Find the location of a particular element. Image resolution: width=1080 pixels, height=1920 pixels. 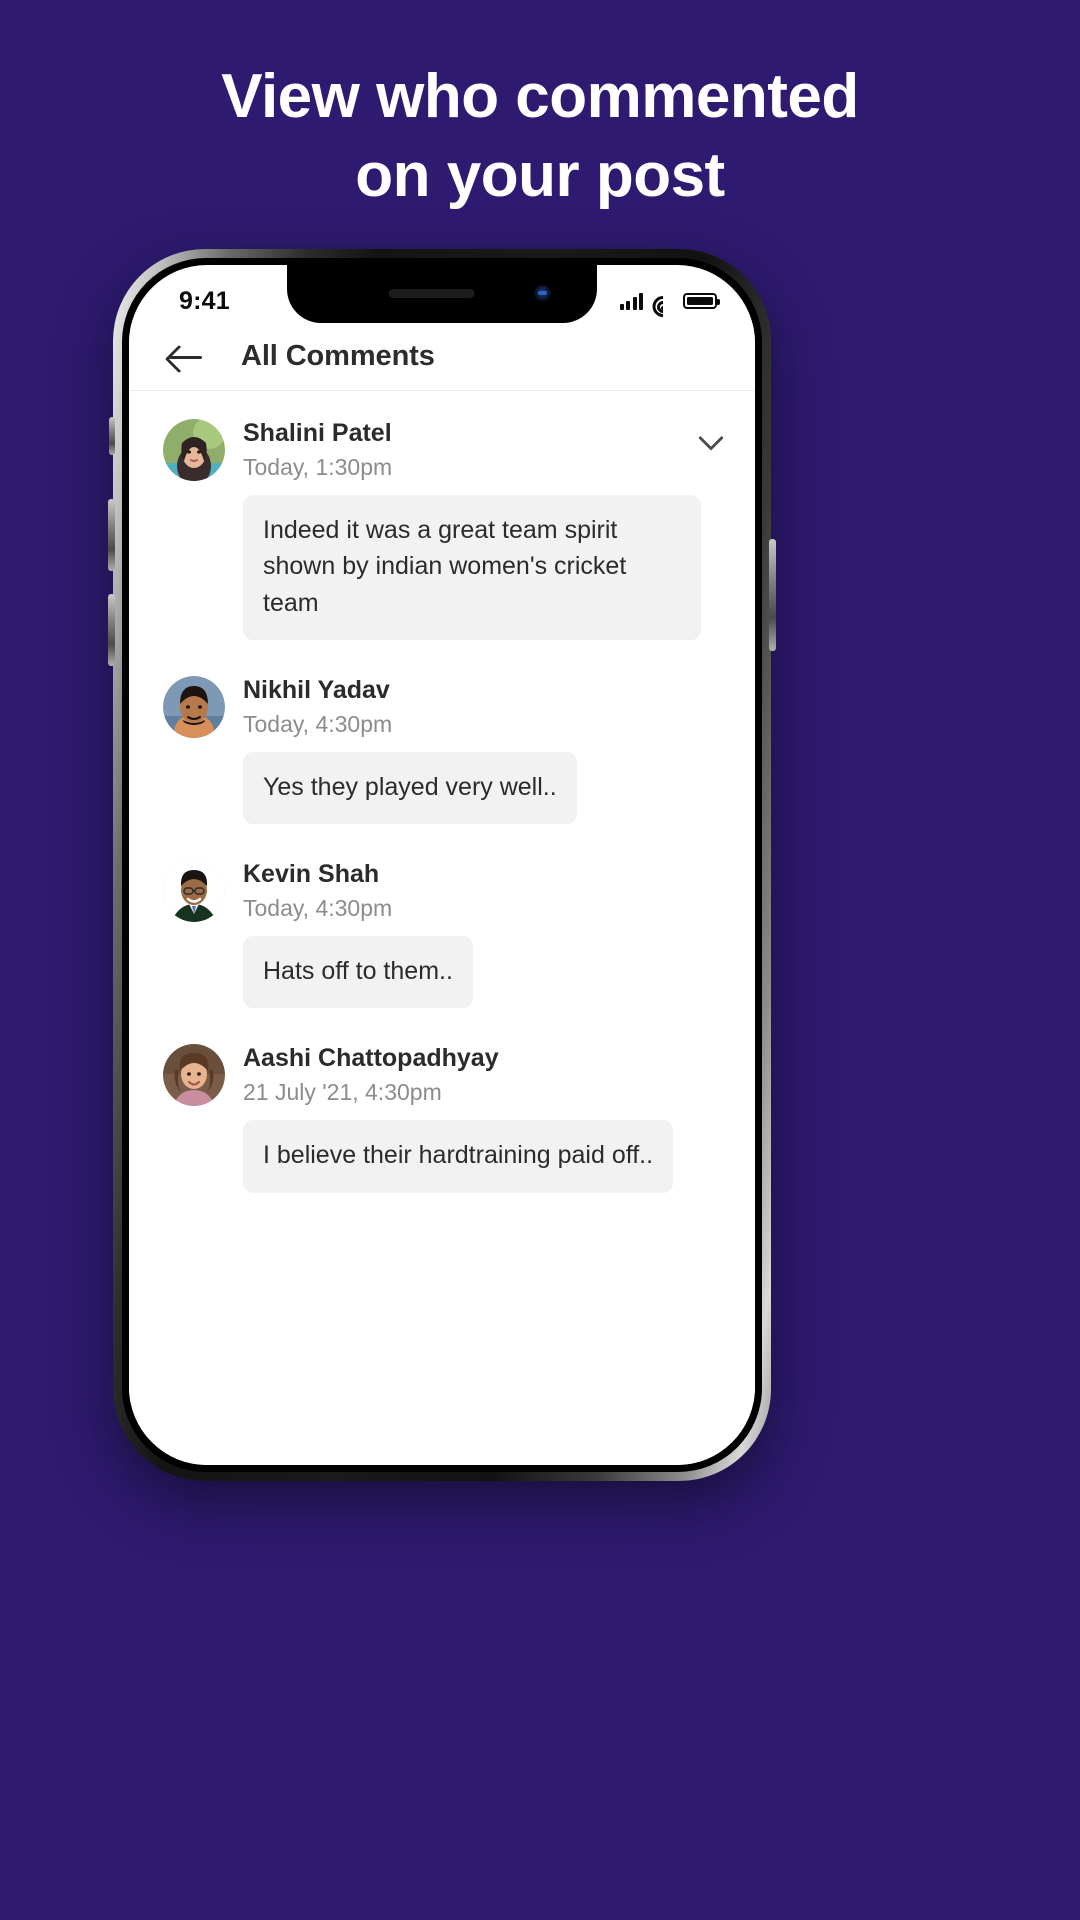

comment-header: Aashi Chattopadhyay 21 July '21, 4:30pm is located at coordinates (444, 1074).